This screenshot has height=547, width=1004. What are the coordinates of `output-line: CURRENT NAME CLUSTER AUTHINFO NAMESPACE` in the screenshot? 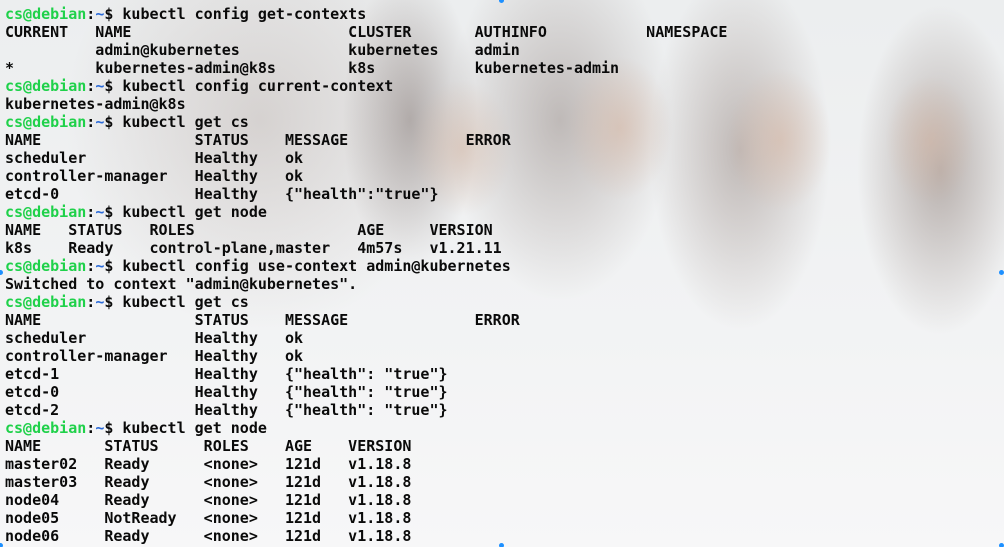 It's located at (366, 32).